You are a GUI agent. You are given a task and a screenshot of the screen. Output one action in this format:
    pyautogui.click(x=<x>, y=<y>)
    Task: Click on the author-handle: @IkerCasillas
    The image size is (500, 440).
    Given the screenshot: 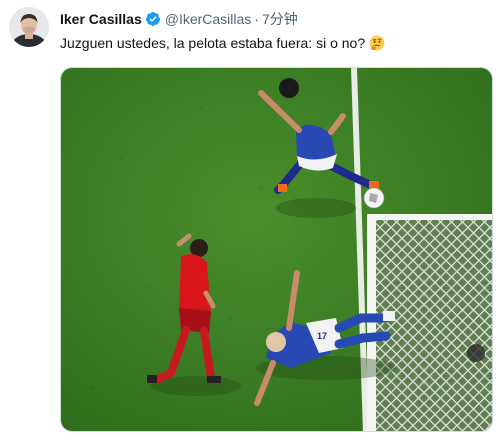 What is the action you would take?
    pyautogui.click(x=208, y=19)
    